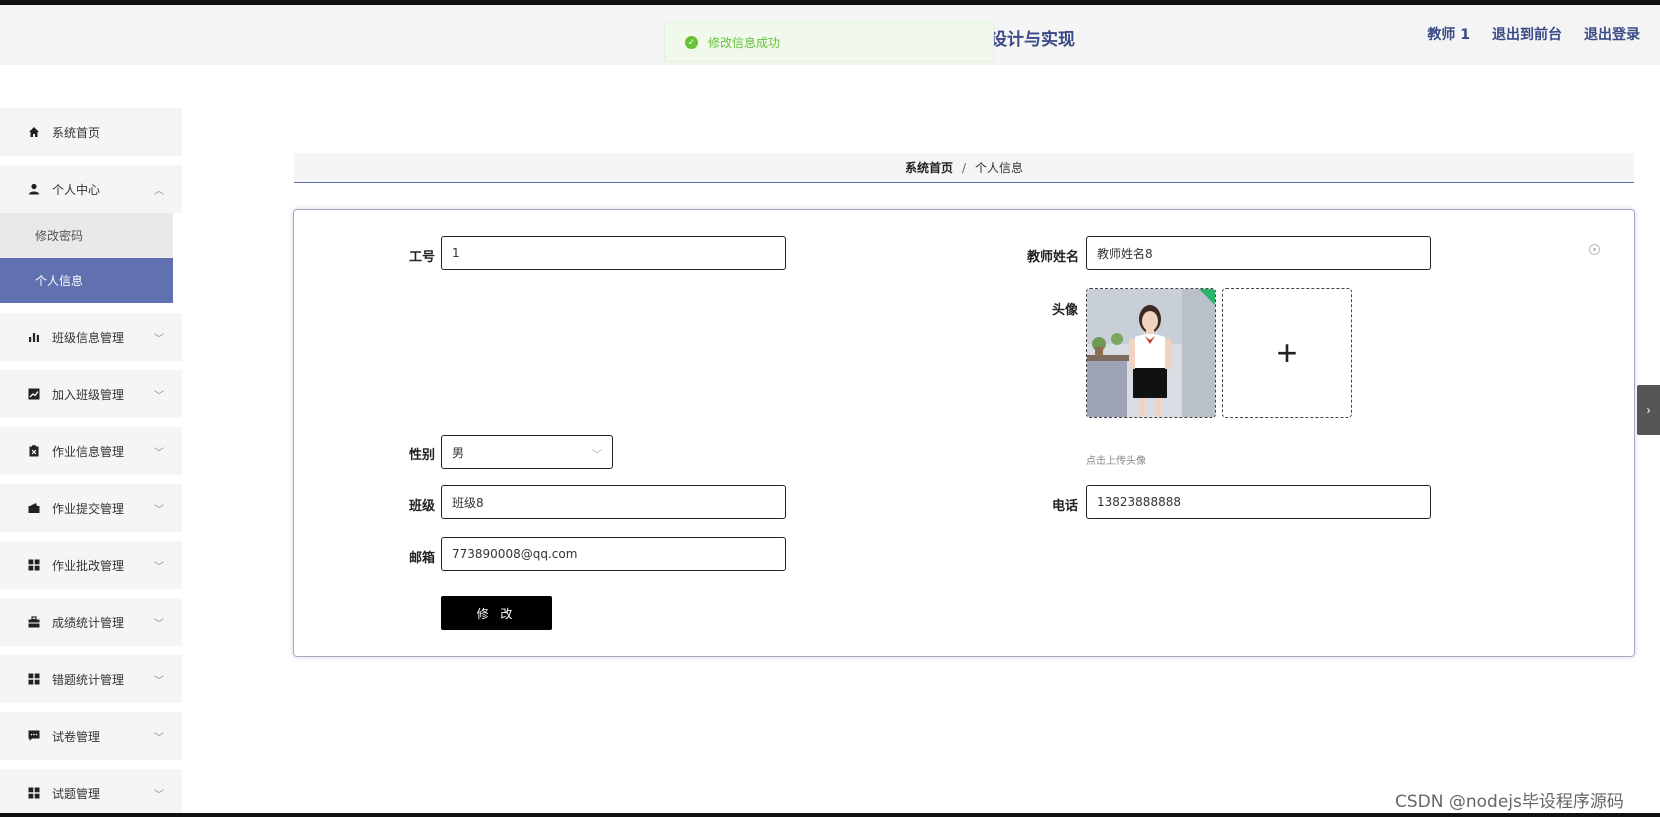  Describe the element at coordinates (829, 42) in the screenshot. I see `success-toast: ✓ 修改信息成功` at that location.